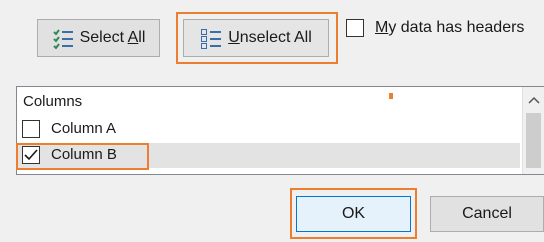 The height and width of the screenshot is (242, 544). Describe the element at coordinates (53, 101) in the screenshot. I see `columns-list-header: Columns` at that location.